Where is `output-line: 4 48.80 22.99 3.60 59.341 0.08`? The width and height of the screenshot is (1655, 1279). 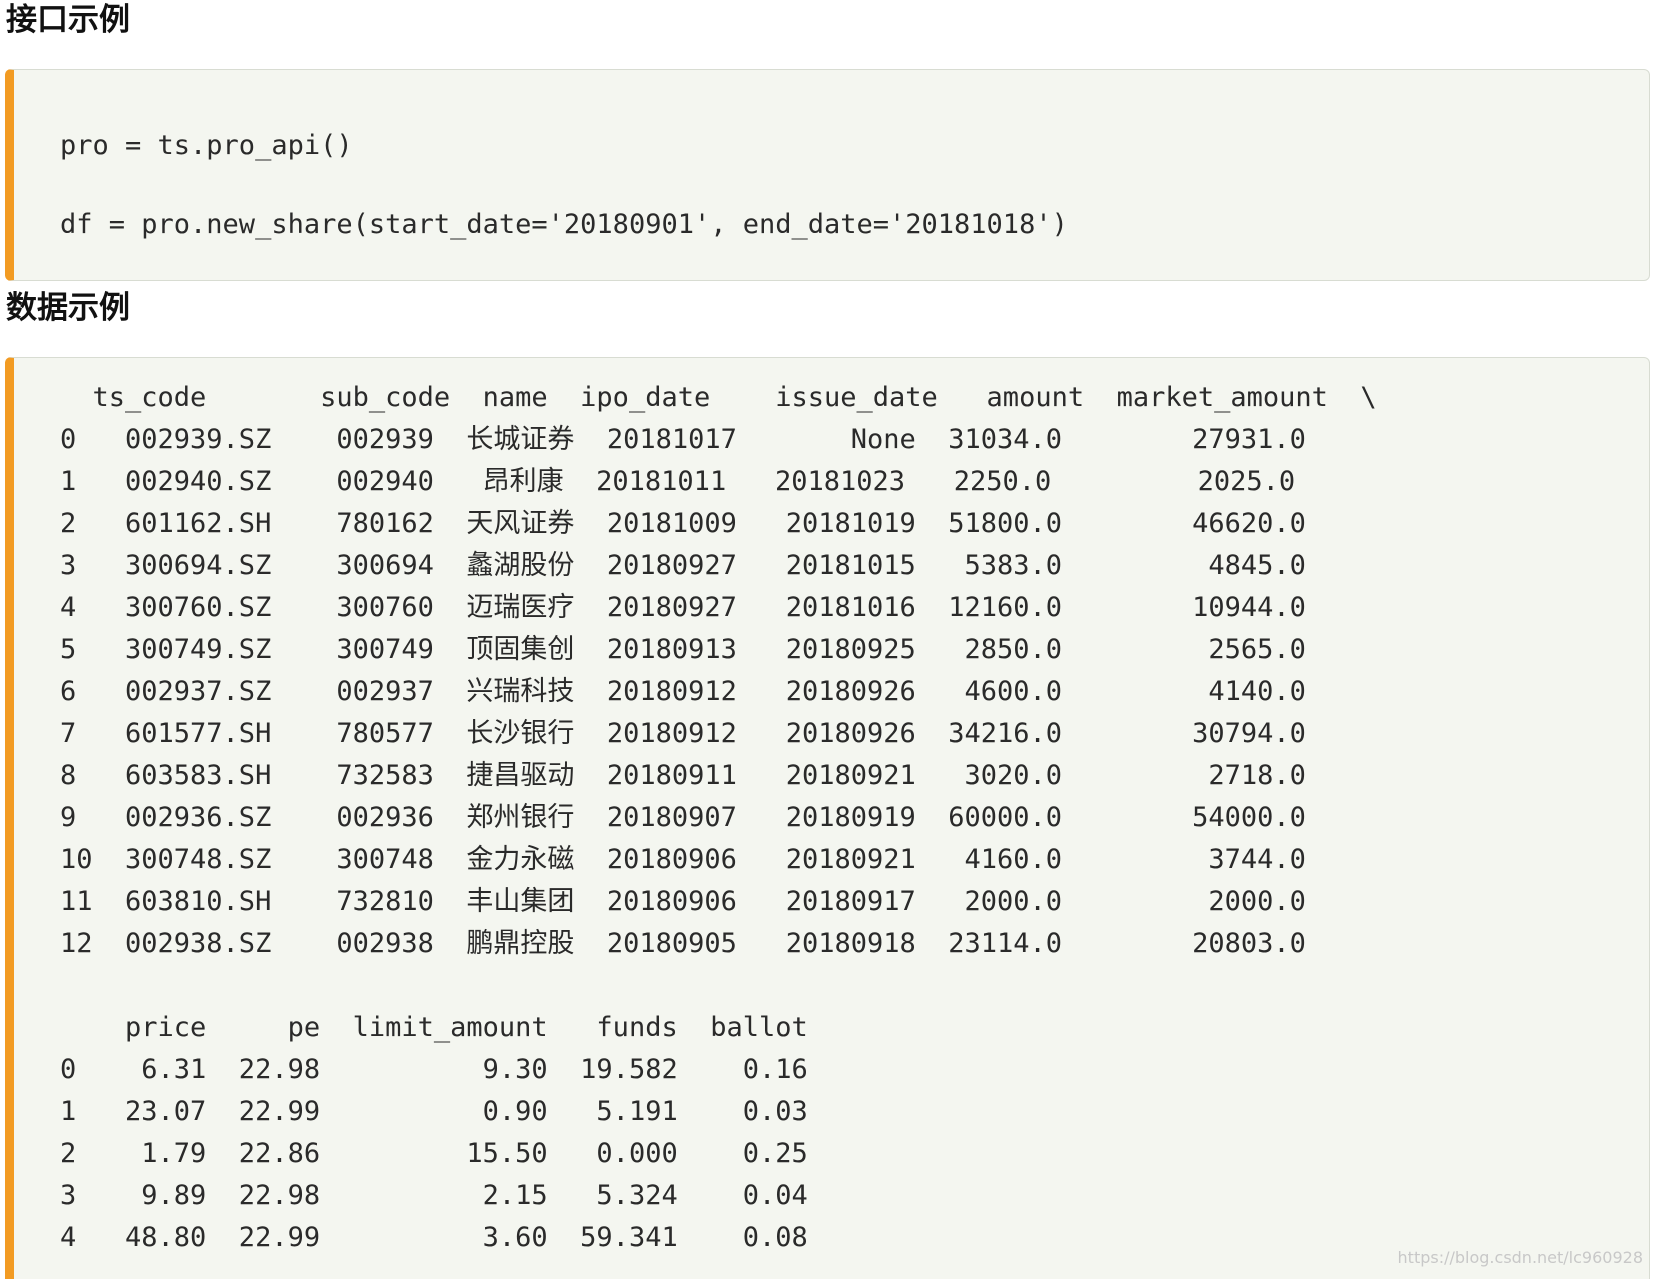
output-line: 4 48.80 22.99 3.60 59.341 0.08 is located at coordinates (434, 1237).